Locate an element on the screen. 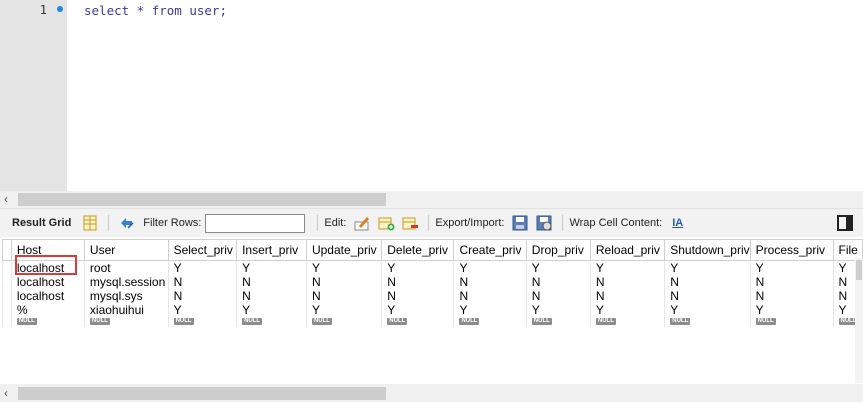  null-badge: NULL is located at coordinates (26, 321).